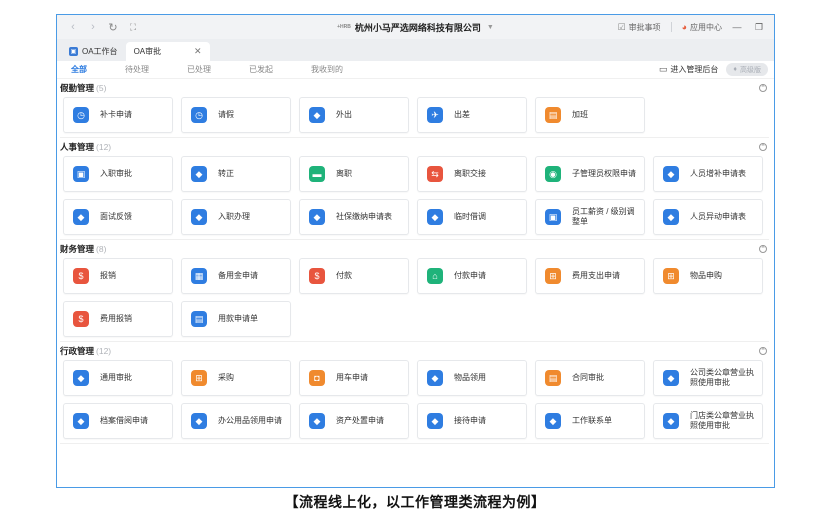  I want to click on app-center-link: ◕ 应用中心, so click(702, 27).